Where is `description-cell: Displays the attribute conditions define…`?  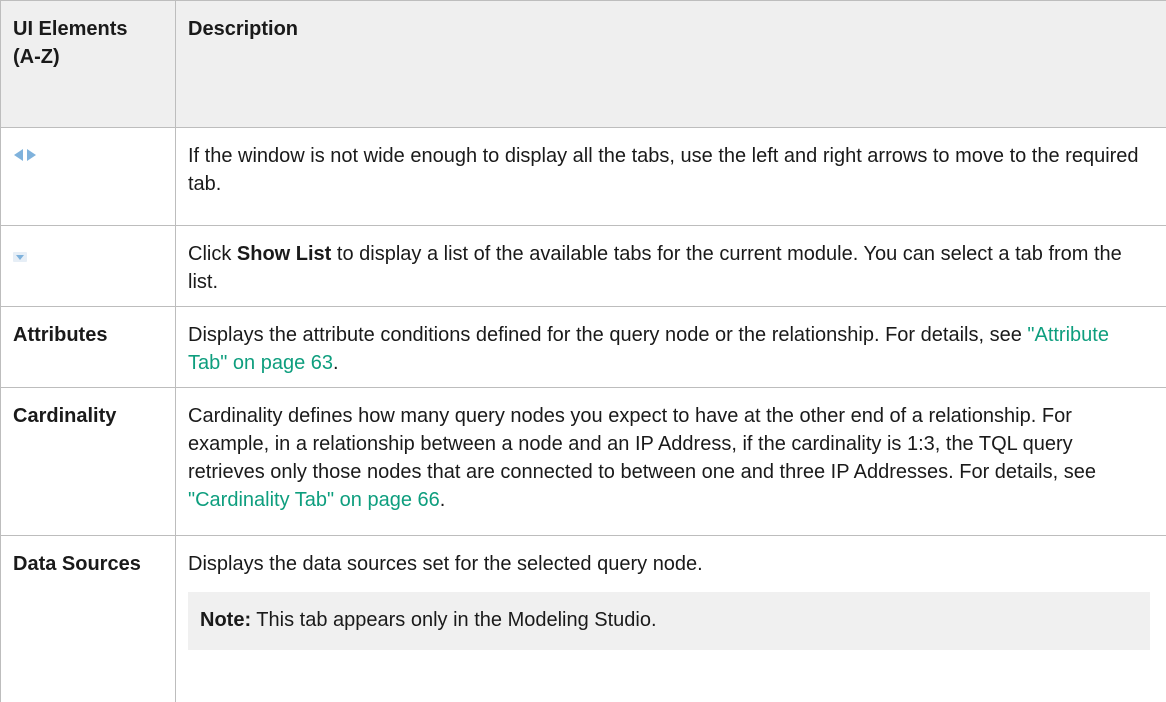 description-cell: Displays the attribute conditions define… is located at coordinates (670, 347).